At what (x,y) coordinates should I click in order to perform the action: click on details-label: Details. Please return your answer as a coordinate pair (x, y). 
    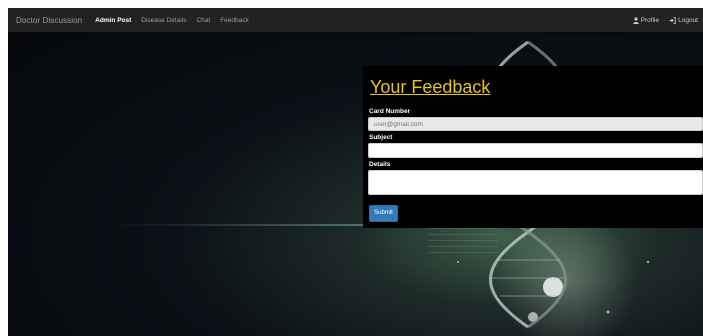
    Looking at the image, I should click on (380, 164).